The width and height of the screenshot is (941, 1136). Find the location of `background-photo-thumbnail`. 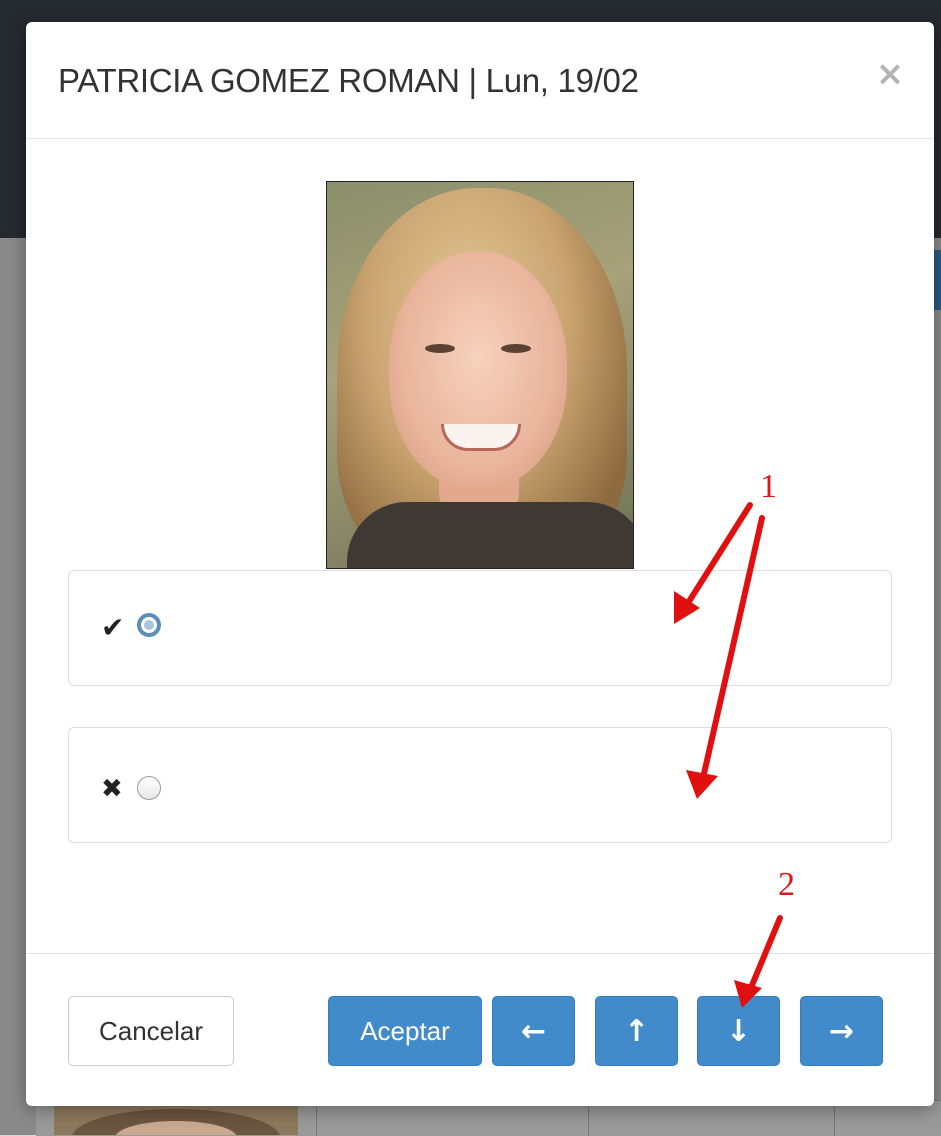

background-photo-thumbnail is located at coordinates (176, 1119).